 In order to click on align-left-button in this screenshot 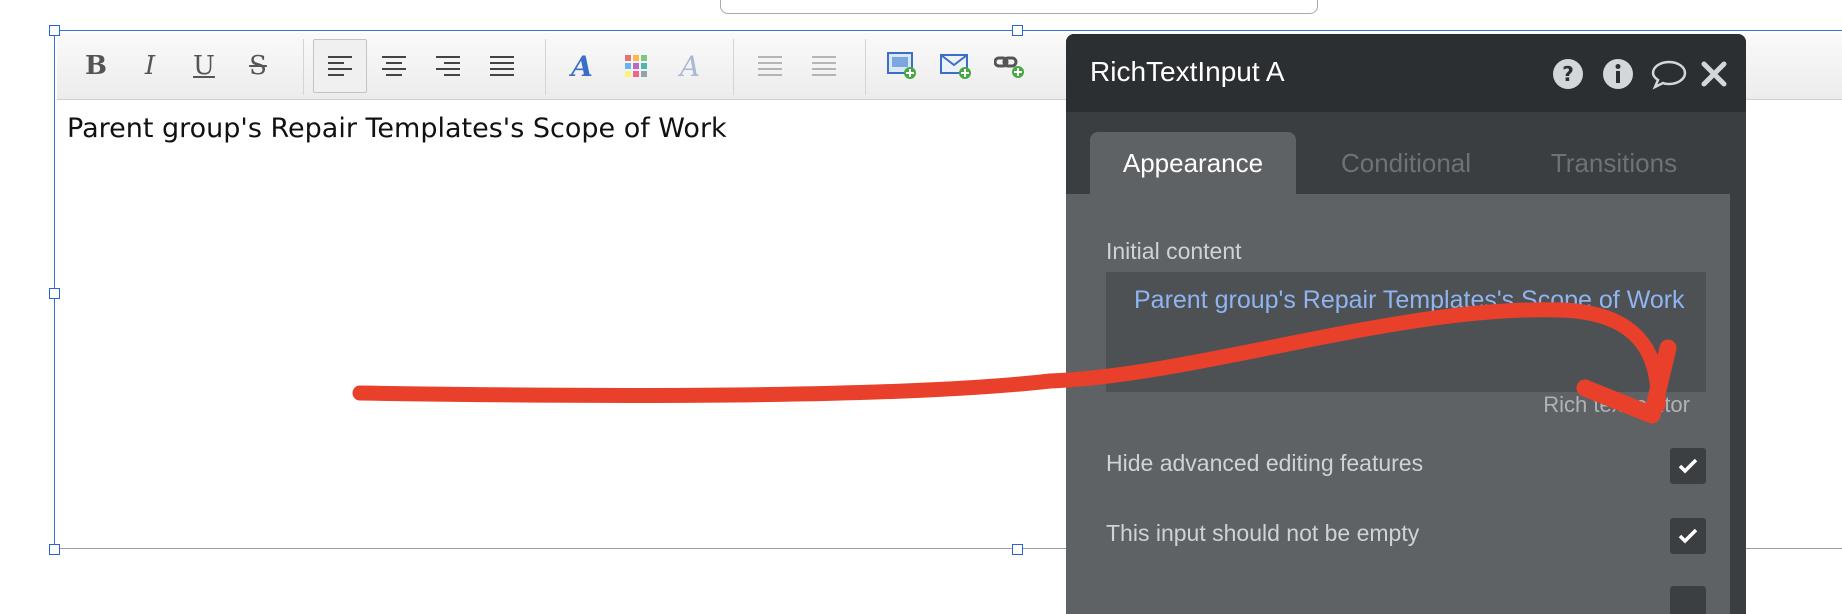, I will do `click(340, 66)`.